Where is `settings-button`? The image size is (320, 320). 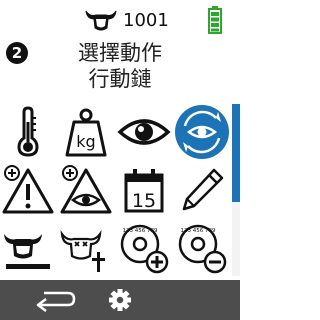
settings-button is located at coordinates (120, 300).